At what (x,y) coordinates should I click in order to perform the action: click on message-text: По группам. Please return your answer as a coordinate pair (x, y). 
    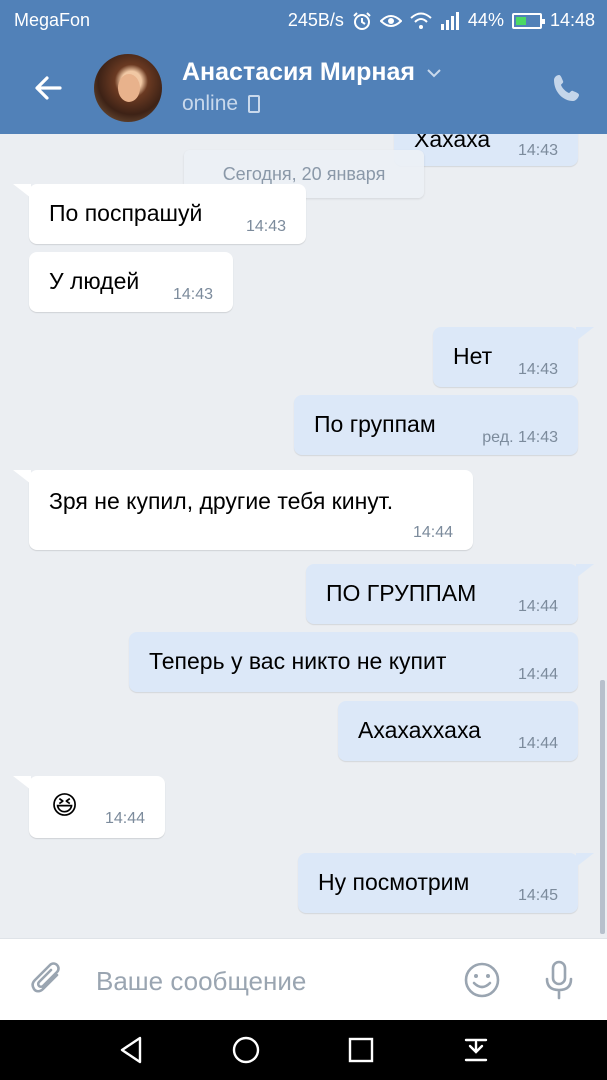
    Looking at the image, I should click on (375, 424).